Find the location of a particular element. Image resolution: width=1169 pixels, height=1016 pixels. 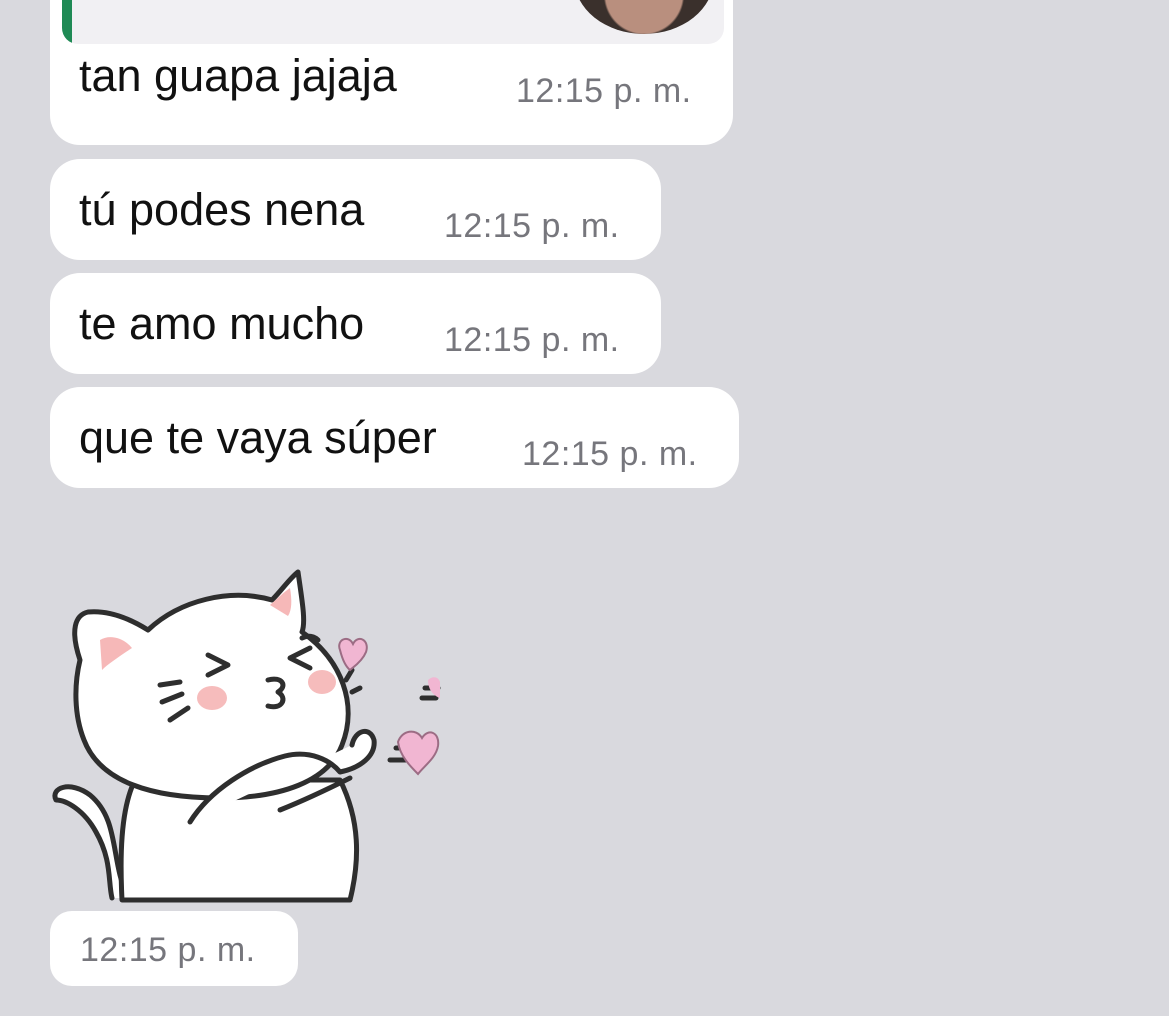

sticker-timestamp-chip: 12:15 p. m. is located at coordinates (174, 948).